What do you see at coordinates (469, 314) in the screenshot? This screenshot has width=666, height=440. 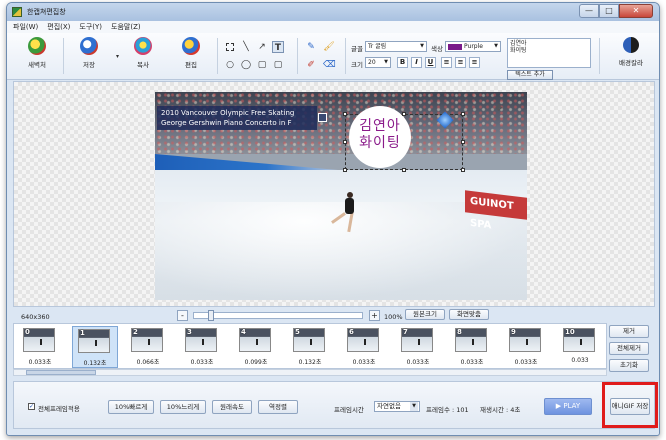 I see `fit-screen-button: 화면맞춤` at bounding box center [469, 314].